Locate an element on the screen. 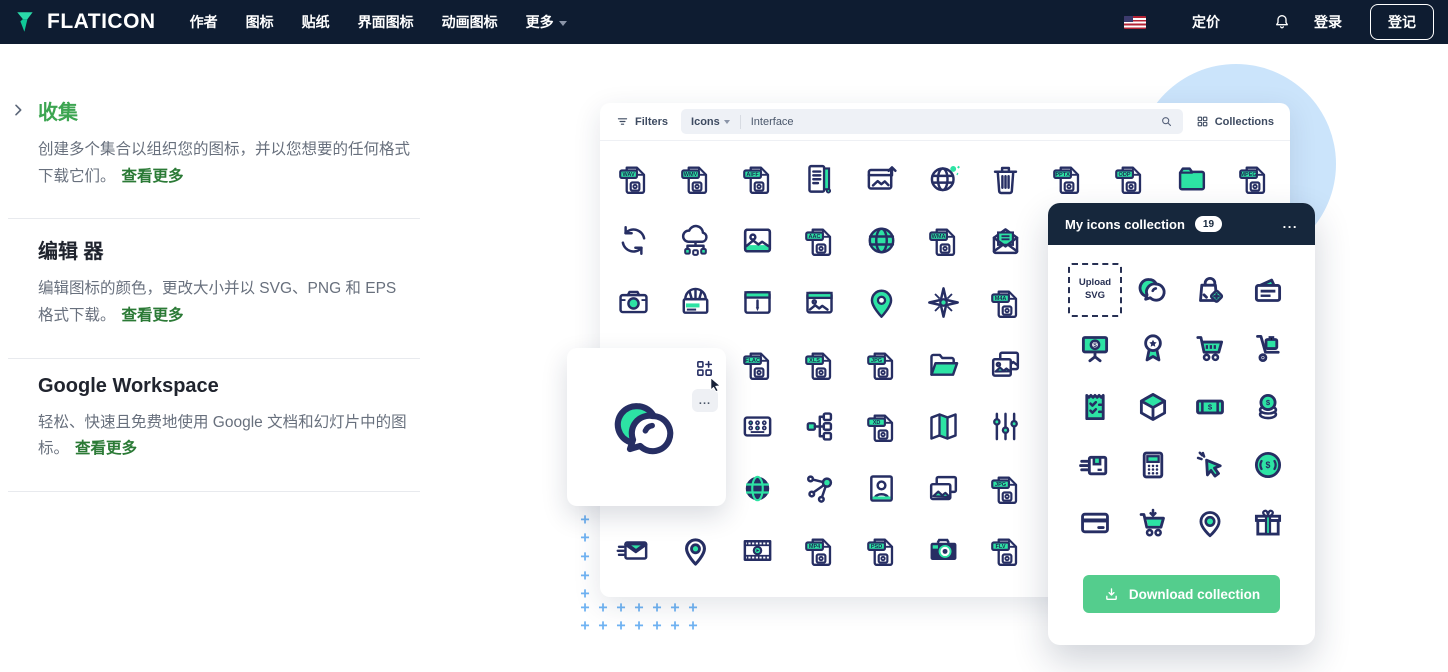 The height and width of the screenshot is (672, 1448). mpeg-file-icon: MPEG is located at coordinates (1253, 178).